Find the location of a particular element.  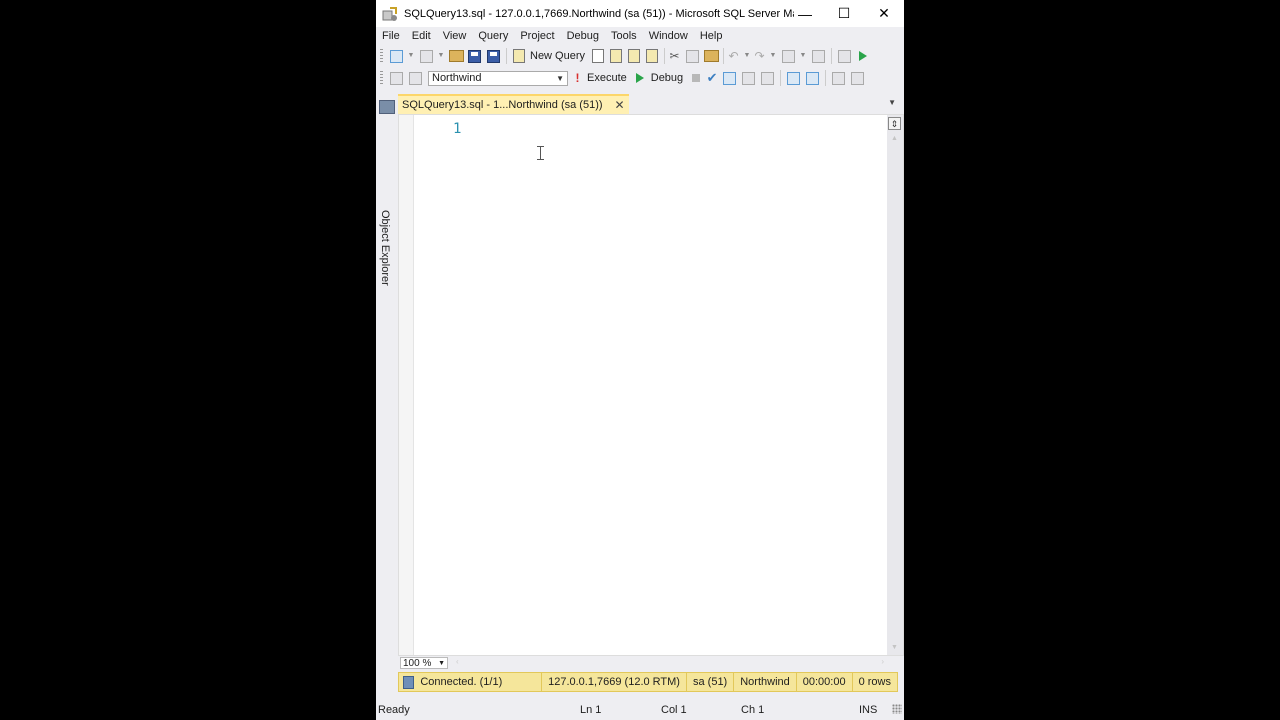

menu-help: Help is located at coordinates (711, 36).